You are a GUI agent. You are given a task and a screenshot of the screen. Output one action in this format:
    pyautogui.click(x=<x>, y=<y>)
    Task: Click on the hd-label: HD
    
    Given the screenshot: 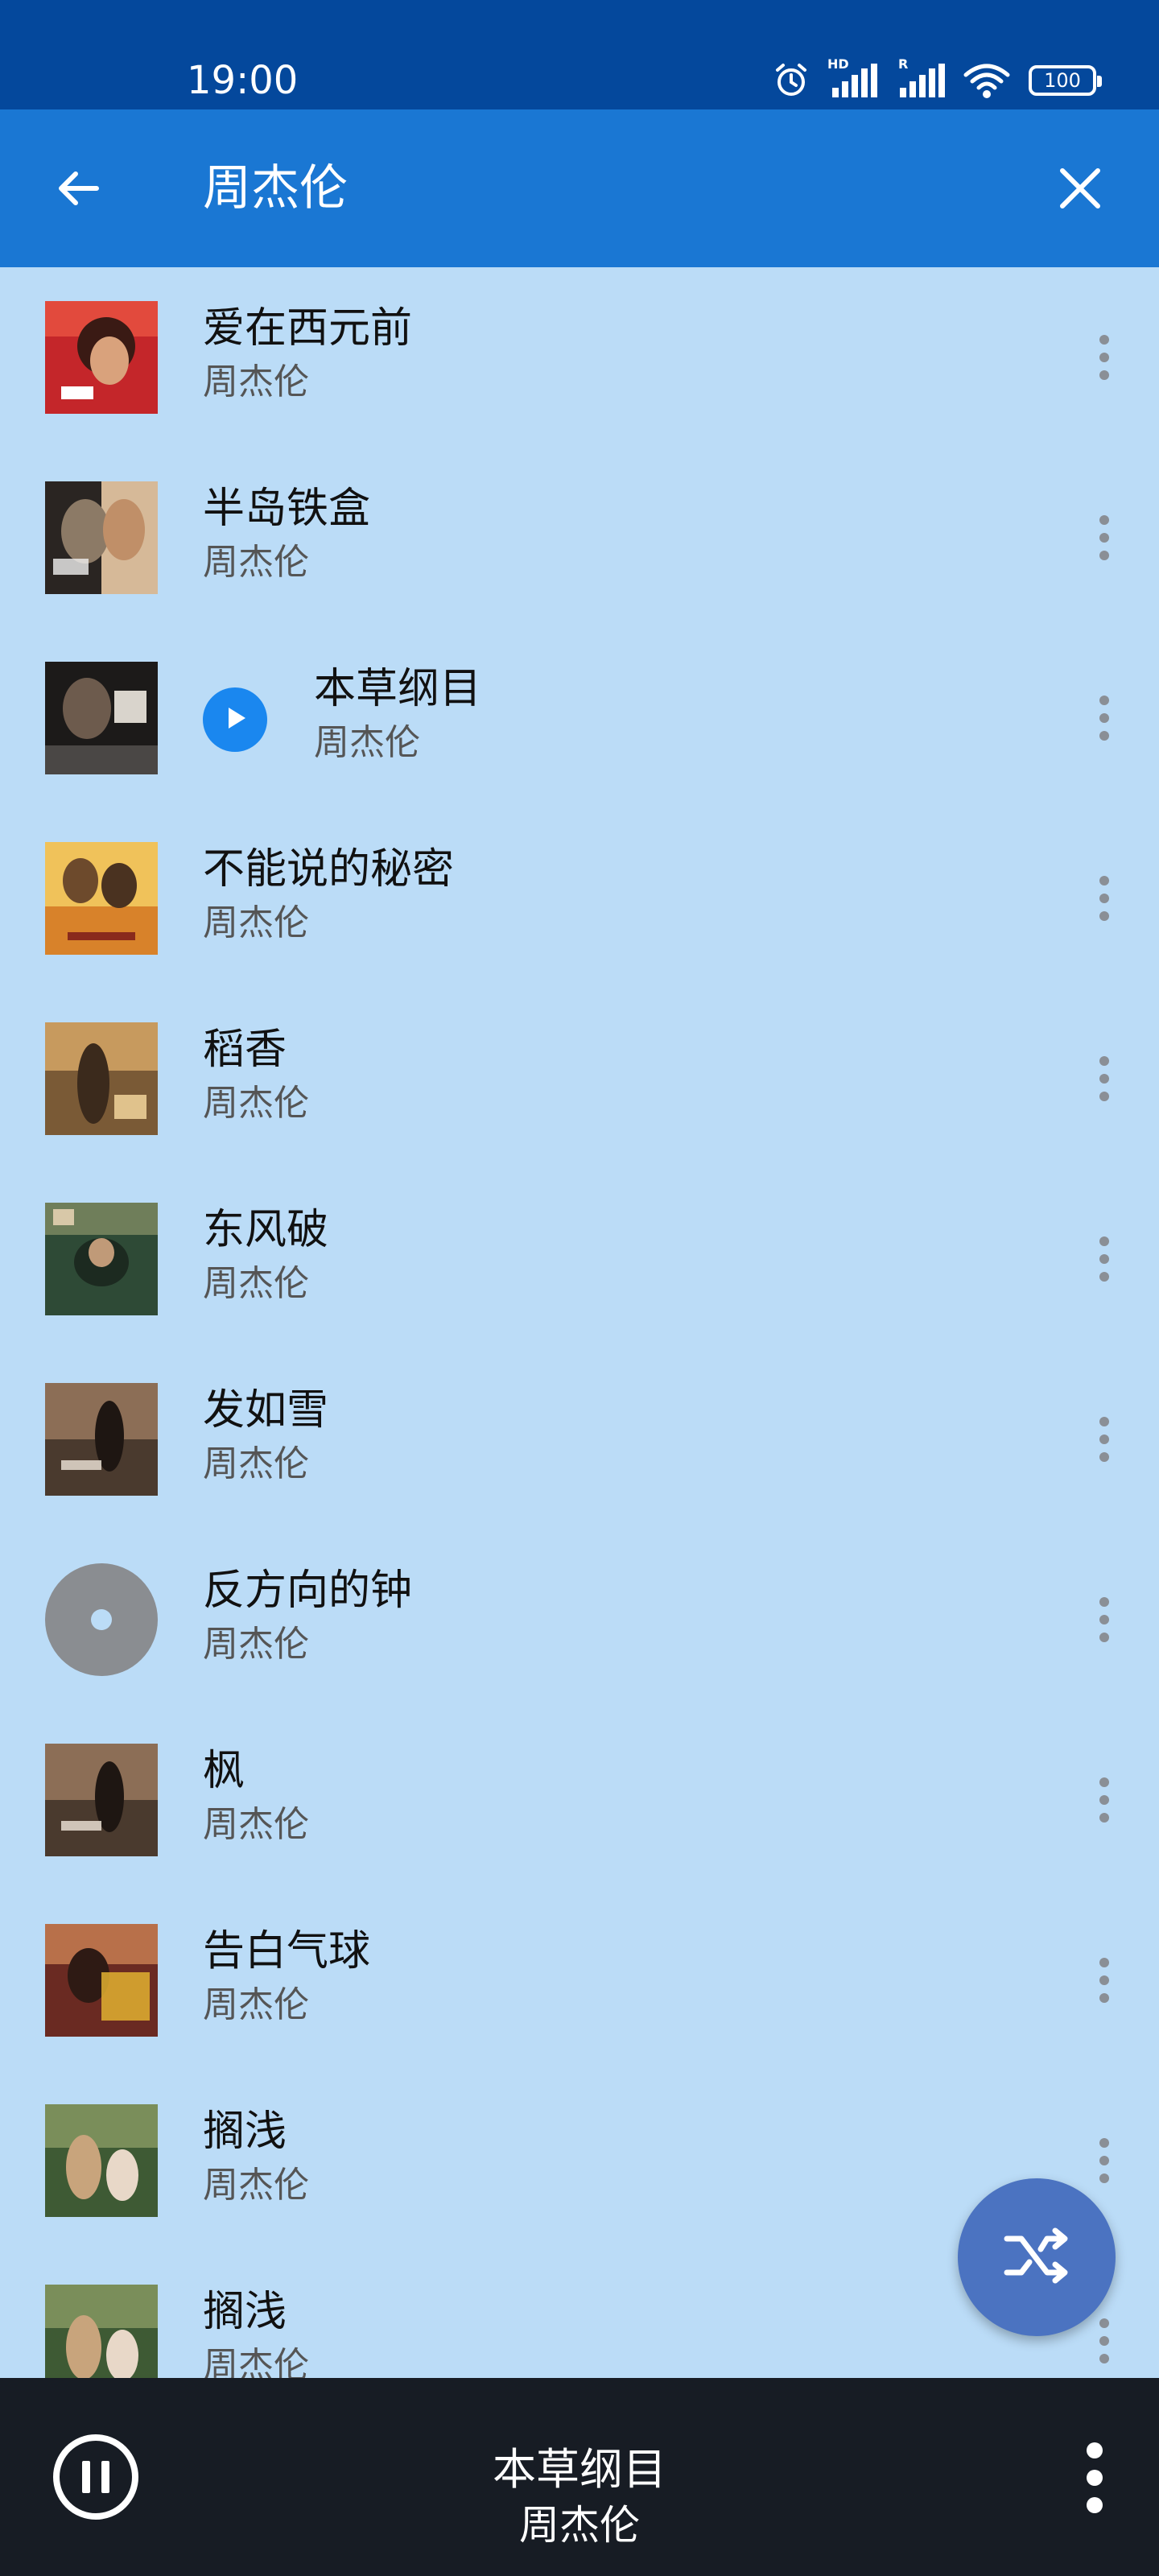 What is the action you would take?
    pyautogui.click(x=838, y=64)
    